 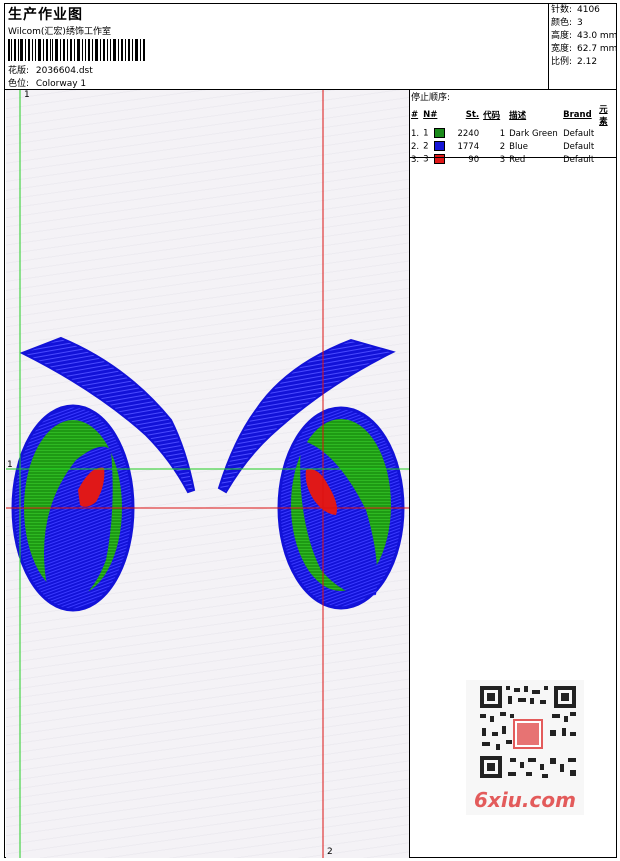 What do you see at coordinates (502, 146) in the screenshot?
I see `row-code: 2` at bounding box center [502, 146].